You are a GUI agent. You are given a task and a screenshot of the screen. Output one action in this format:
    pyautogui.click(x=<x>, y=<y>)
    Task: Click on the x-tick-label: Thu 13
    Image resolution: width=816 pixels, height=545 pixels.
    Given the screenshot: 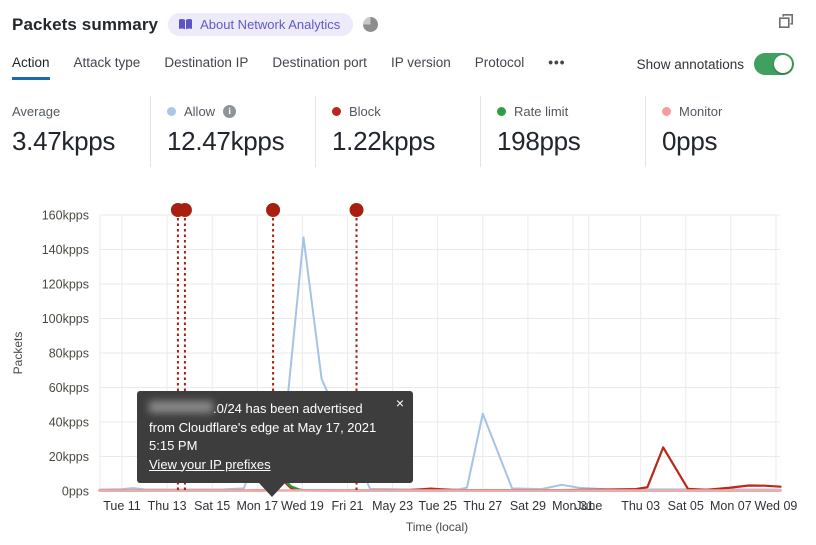 What is the action you would take?
    pyautogui.click(x=167, y=506)
    